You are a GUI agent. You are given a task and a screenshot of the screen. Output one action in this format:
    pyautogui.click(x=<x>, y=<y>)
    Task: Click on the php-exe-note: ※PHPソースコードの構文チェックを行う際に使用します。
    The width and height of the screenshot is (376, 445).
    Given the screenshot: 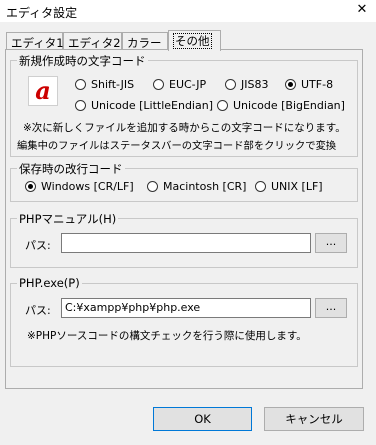 What is the action you would take?
    pyautogui.click(x=167, y=336)
    